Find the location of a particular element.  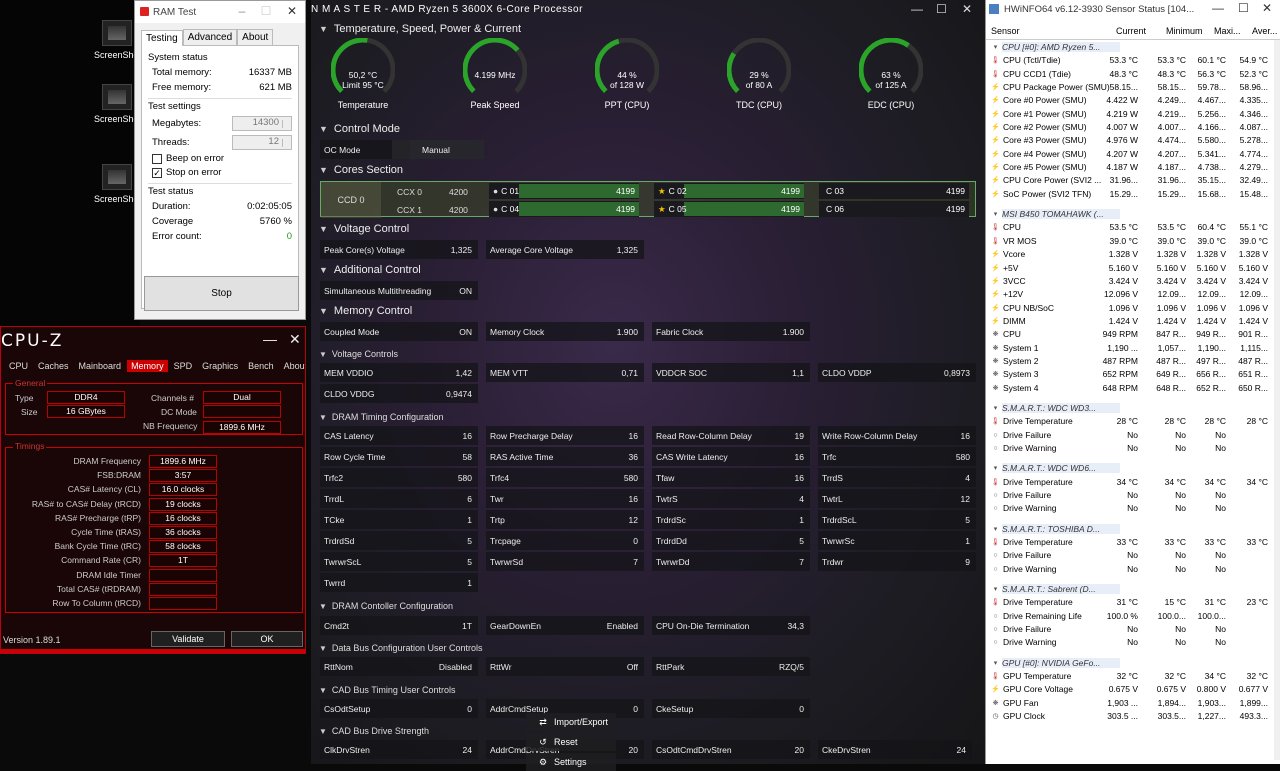

tab-about: About is located at coordinates (292, 366).